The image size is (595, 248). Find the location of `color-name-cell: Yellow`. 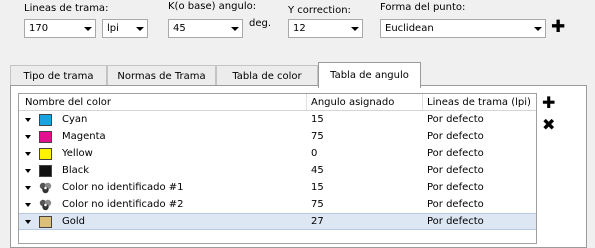

color-name-cell: Yellow is located at coordinates (163, 153).